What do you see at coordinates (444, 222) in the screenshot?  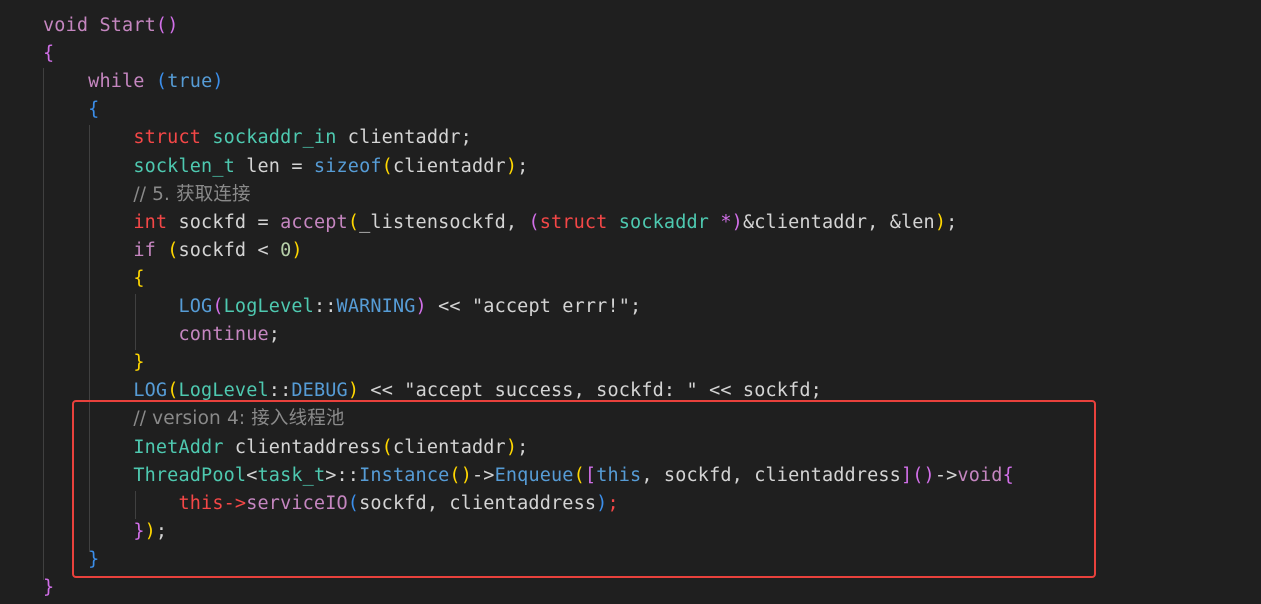 I see `code-token: _listensockfd,` at bounding box center [444, 222].